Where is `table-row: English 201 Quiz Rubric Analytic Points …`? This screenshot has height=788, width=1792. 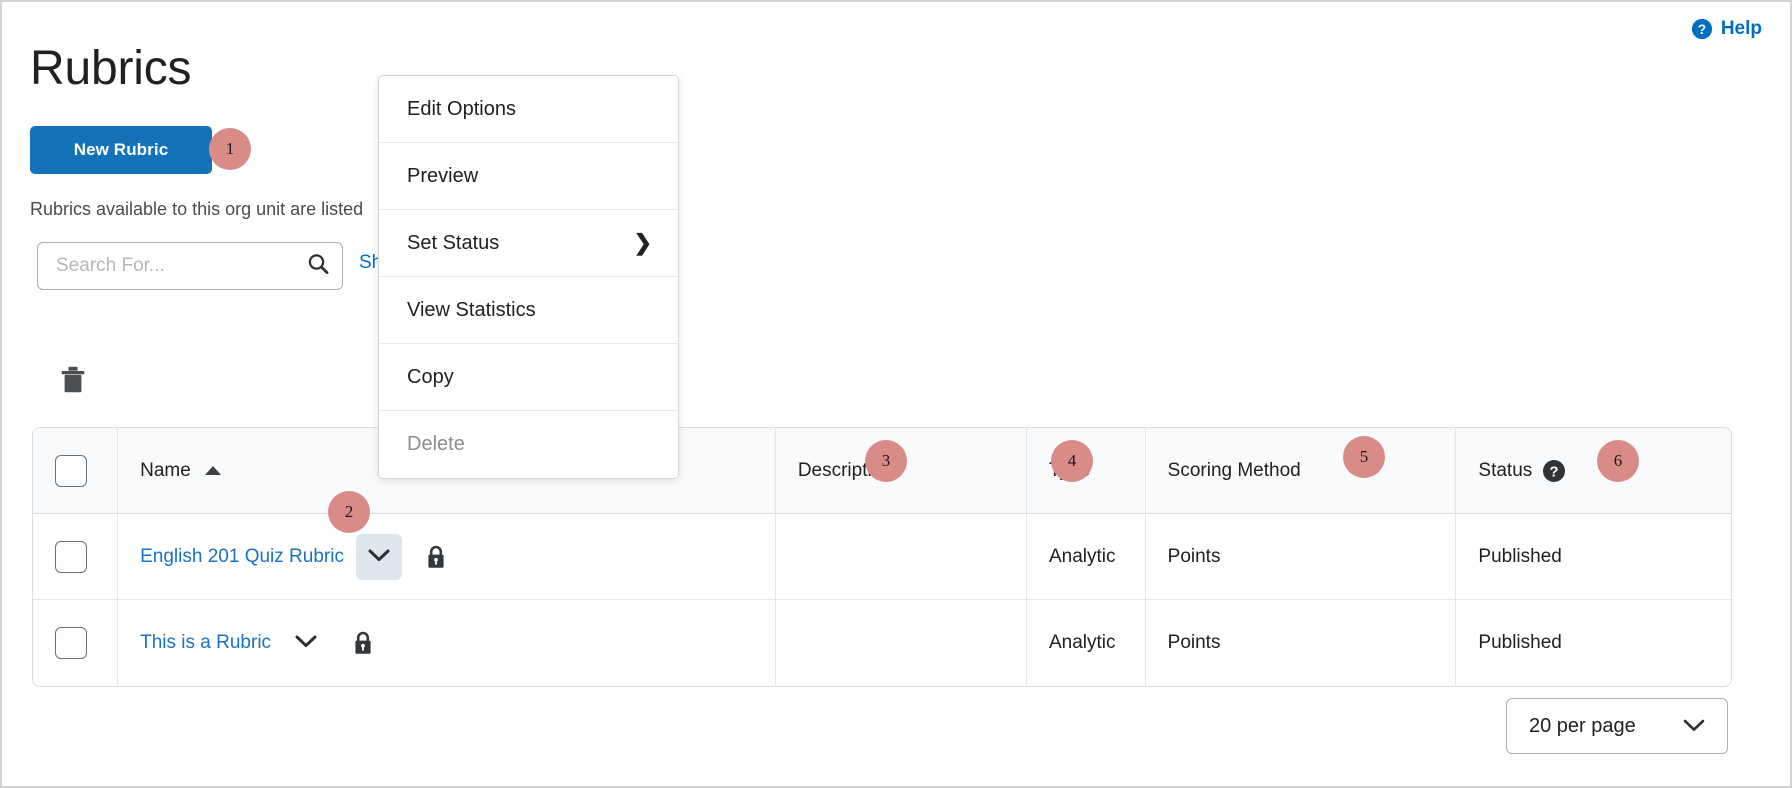 table-row: English 201 Quiz Rubric Analytic Points … is located at coordinates (882, 557).